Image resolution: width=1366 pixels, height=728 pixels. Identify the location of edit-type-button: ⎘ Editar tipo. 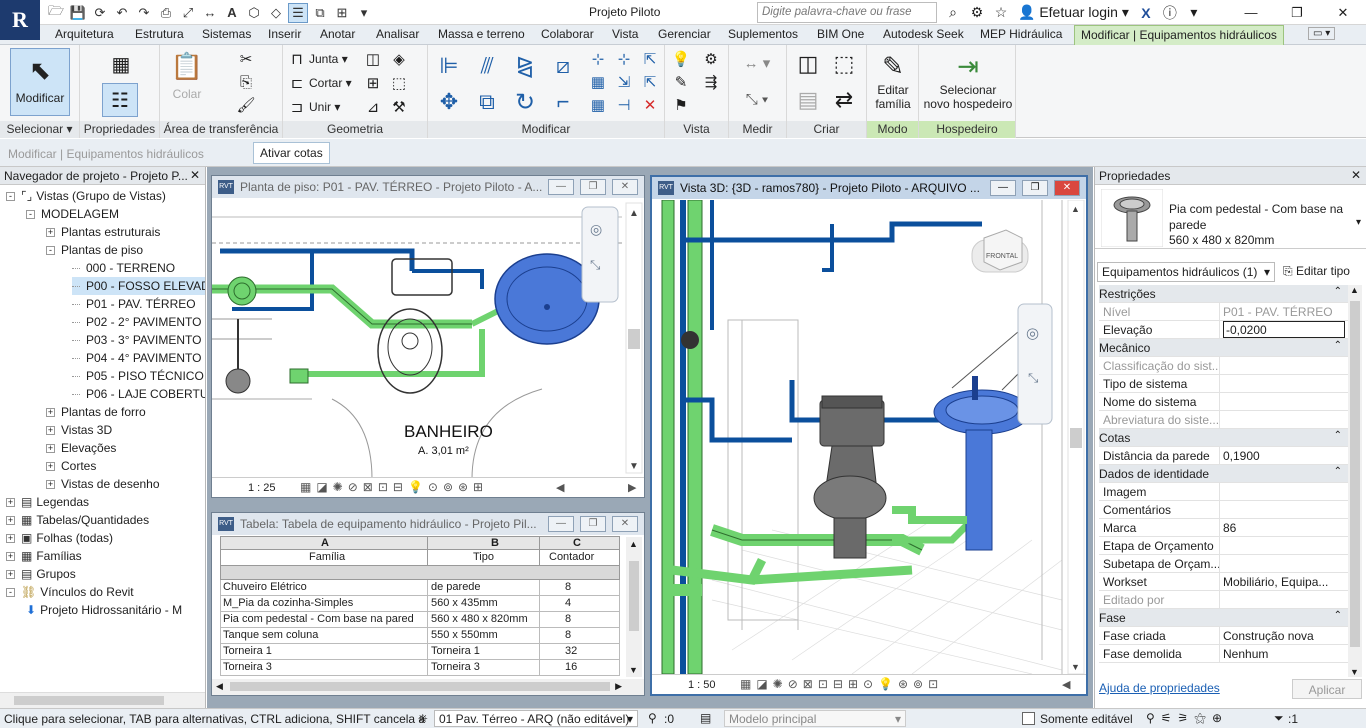
(1316, 272).